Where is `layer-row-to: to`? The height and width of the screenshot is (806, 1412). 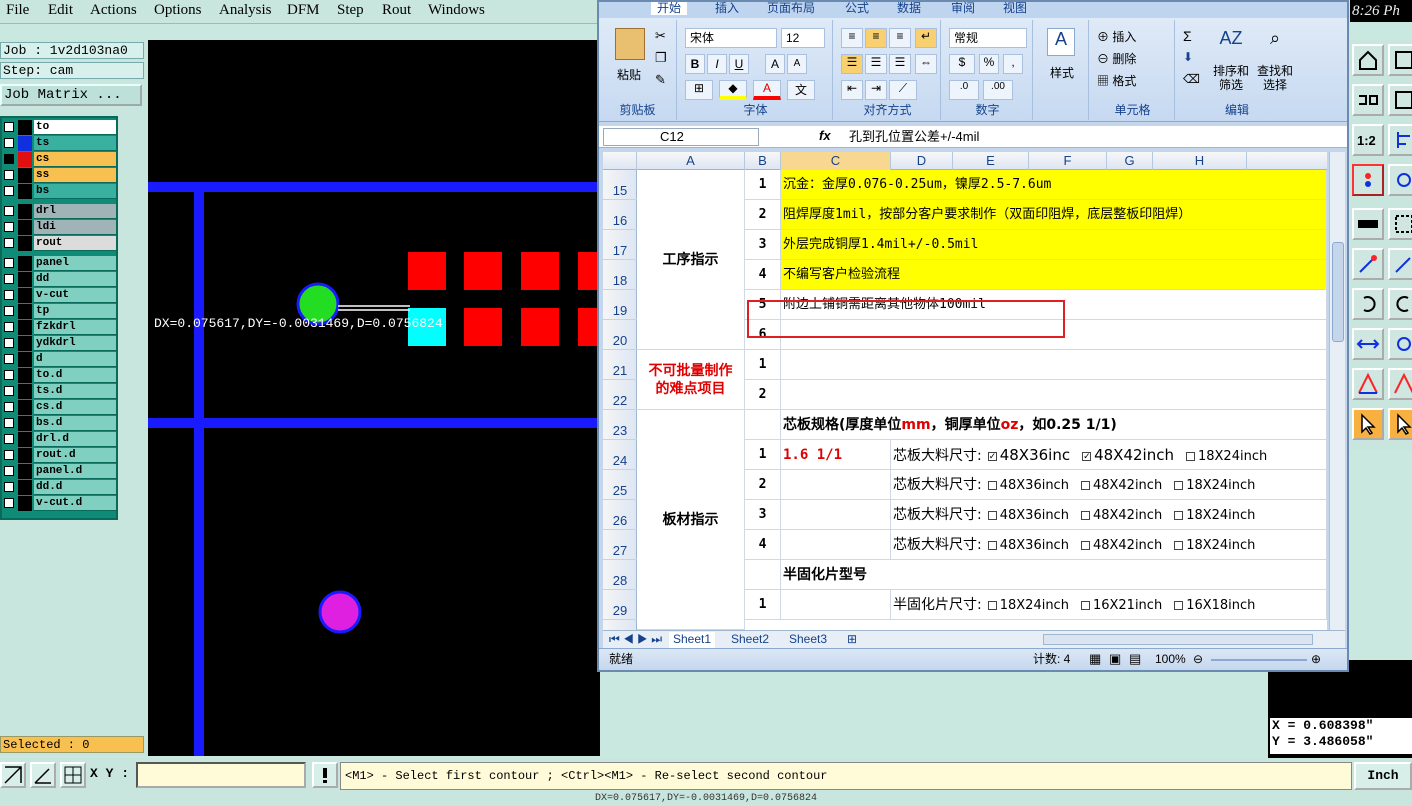
layer-row-to: to is located at coordinates (59, 127).